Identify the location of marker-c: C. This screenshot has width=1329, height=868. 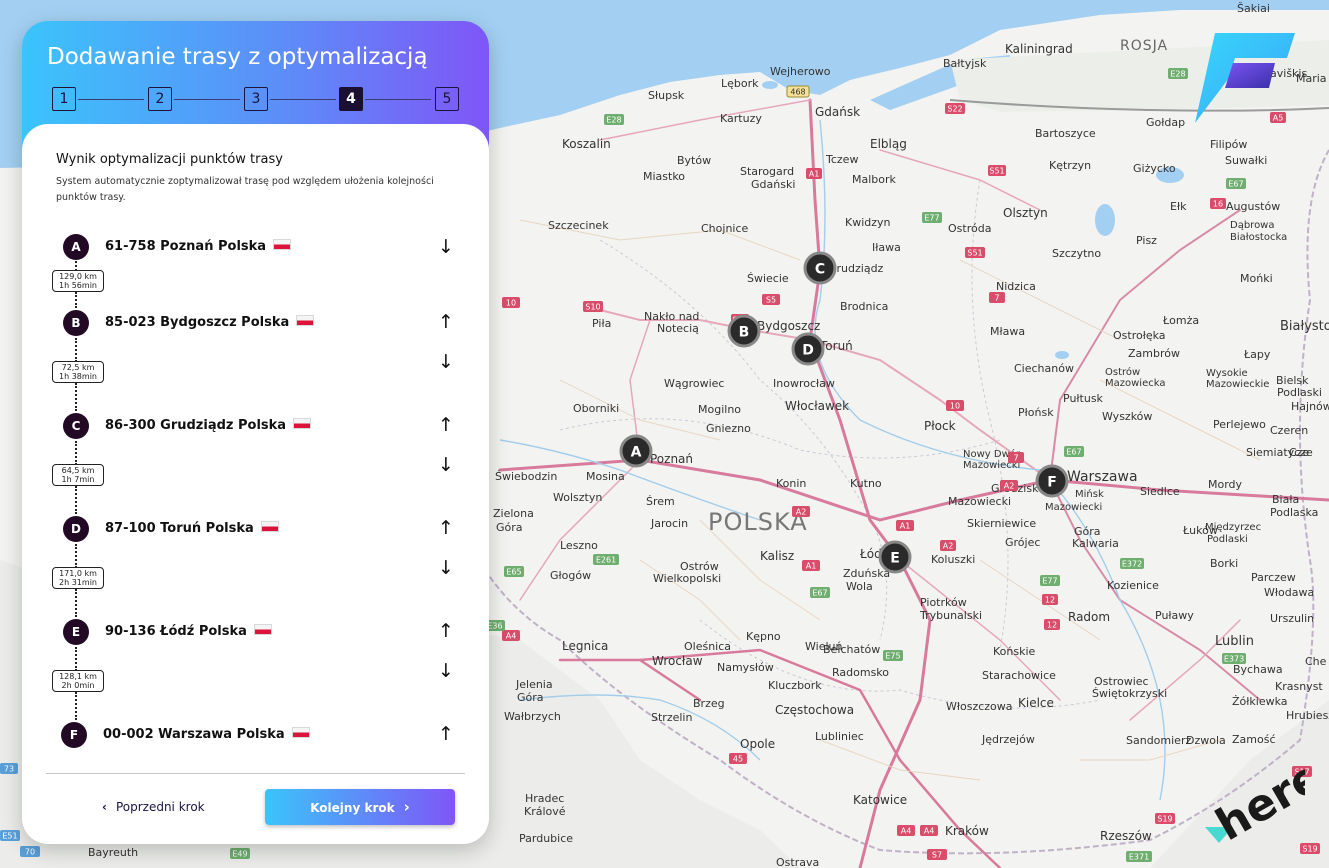
(820, 268).